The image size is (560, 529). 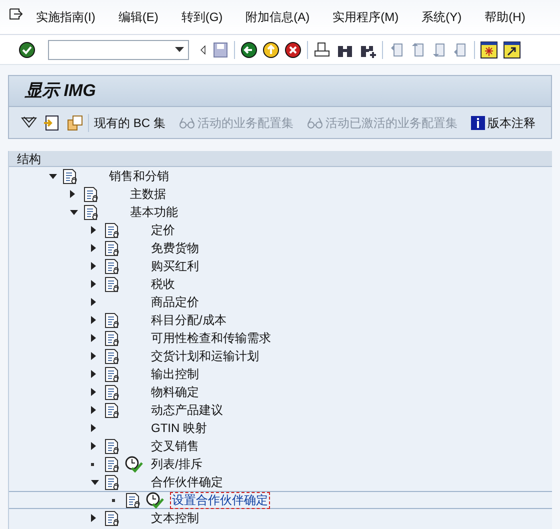 I want to click on command-field, so click(x=118, y=50).